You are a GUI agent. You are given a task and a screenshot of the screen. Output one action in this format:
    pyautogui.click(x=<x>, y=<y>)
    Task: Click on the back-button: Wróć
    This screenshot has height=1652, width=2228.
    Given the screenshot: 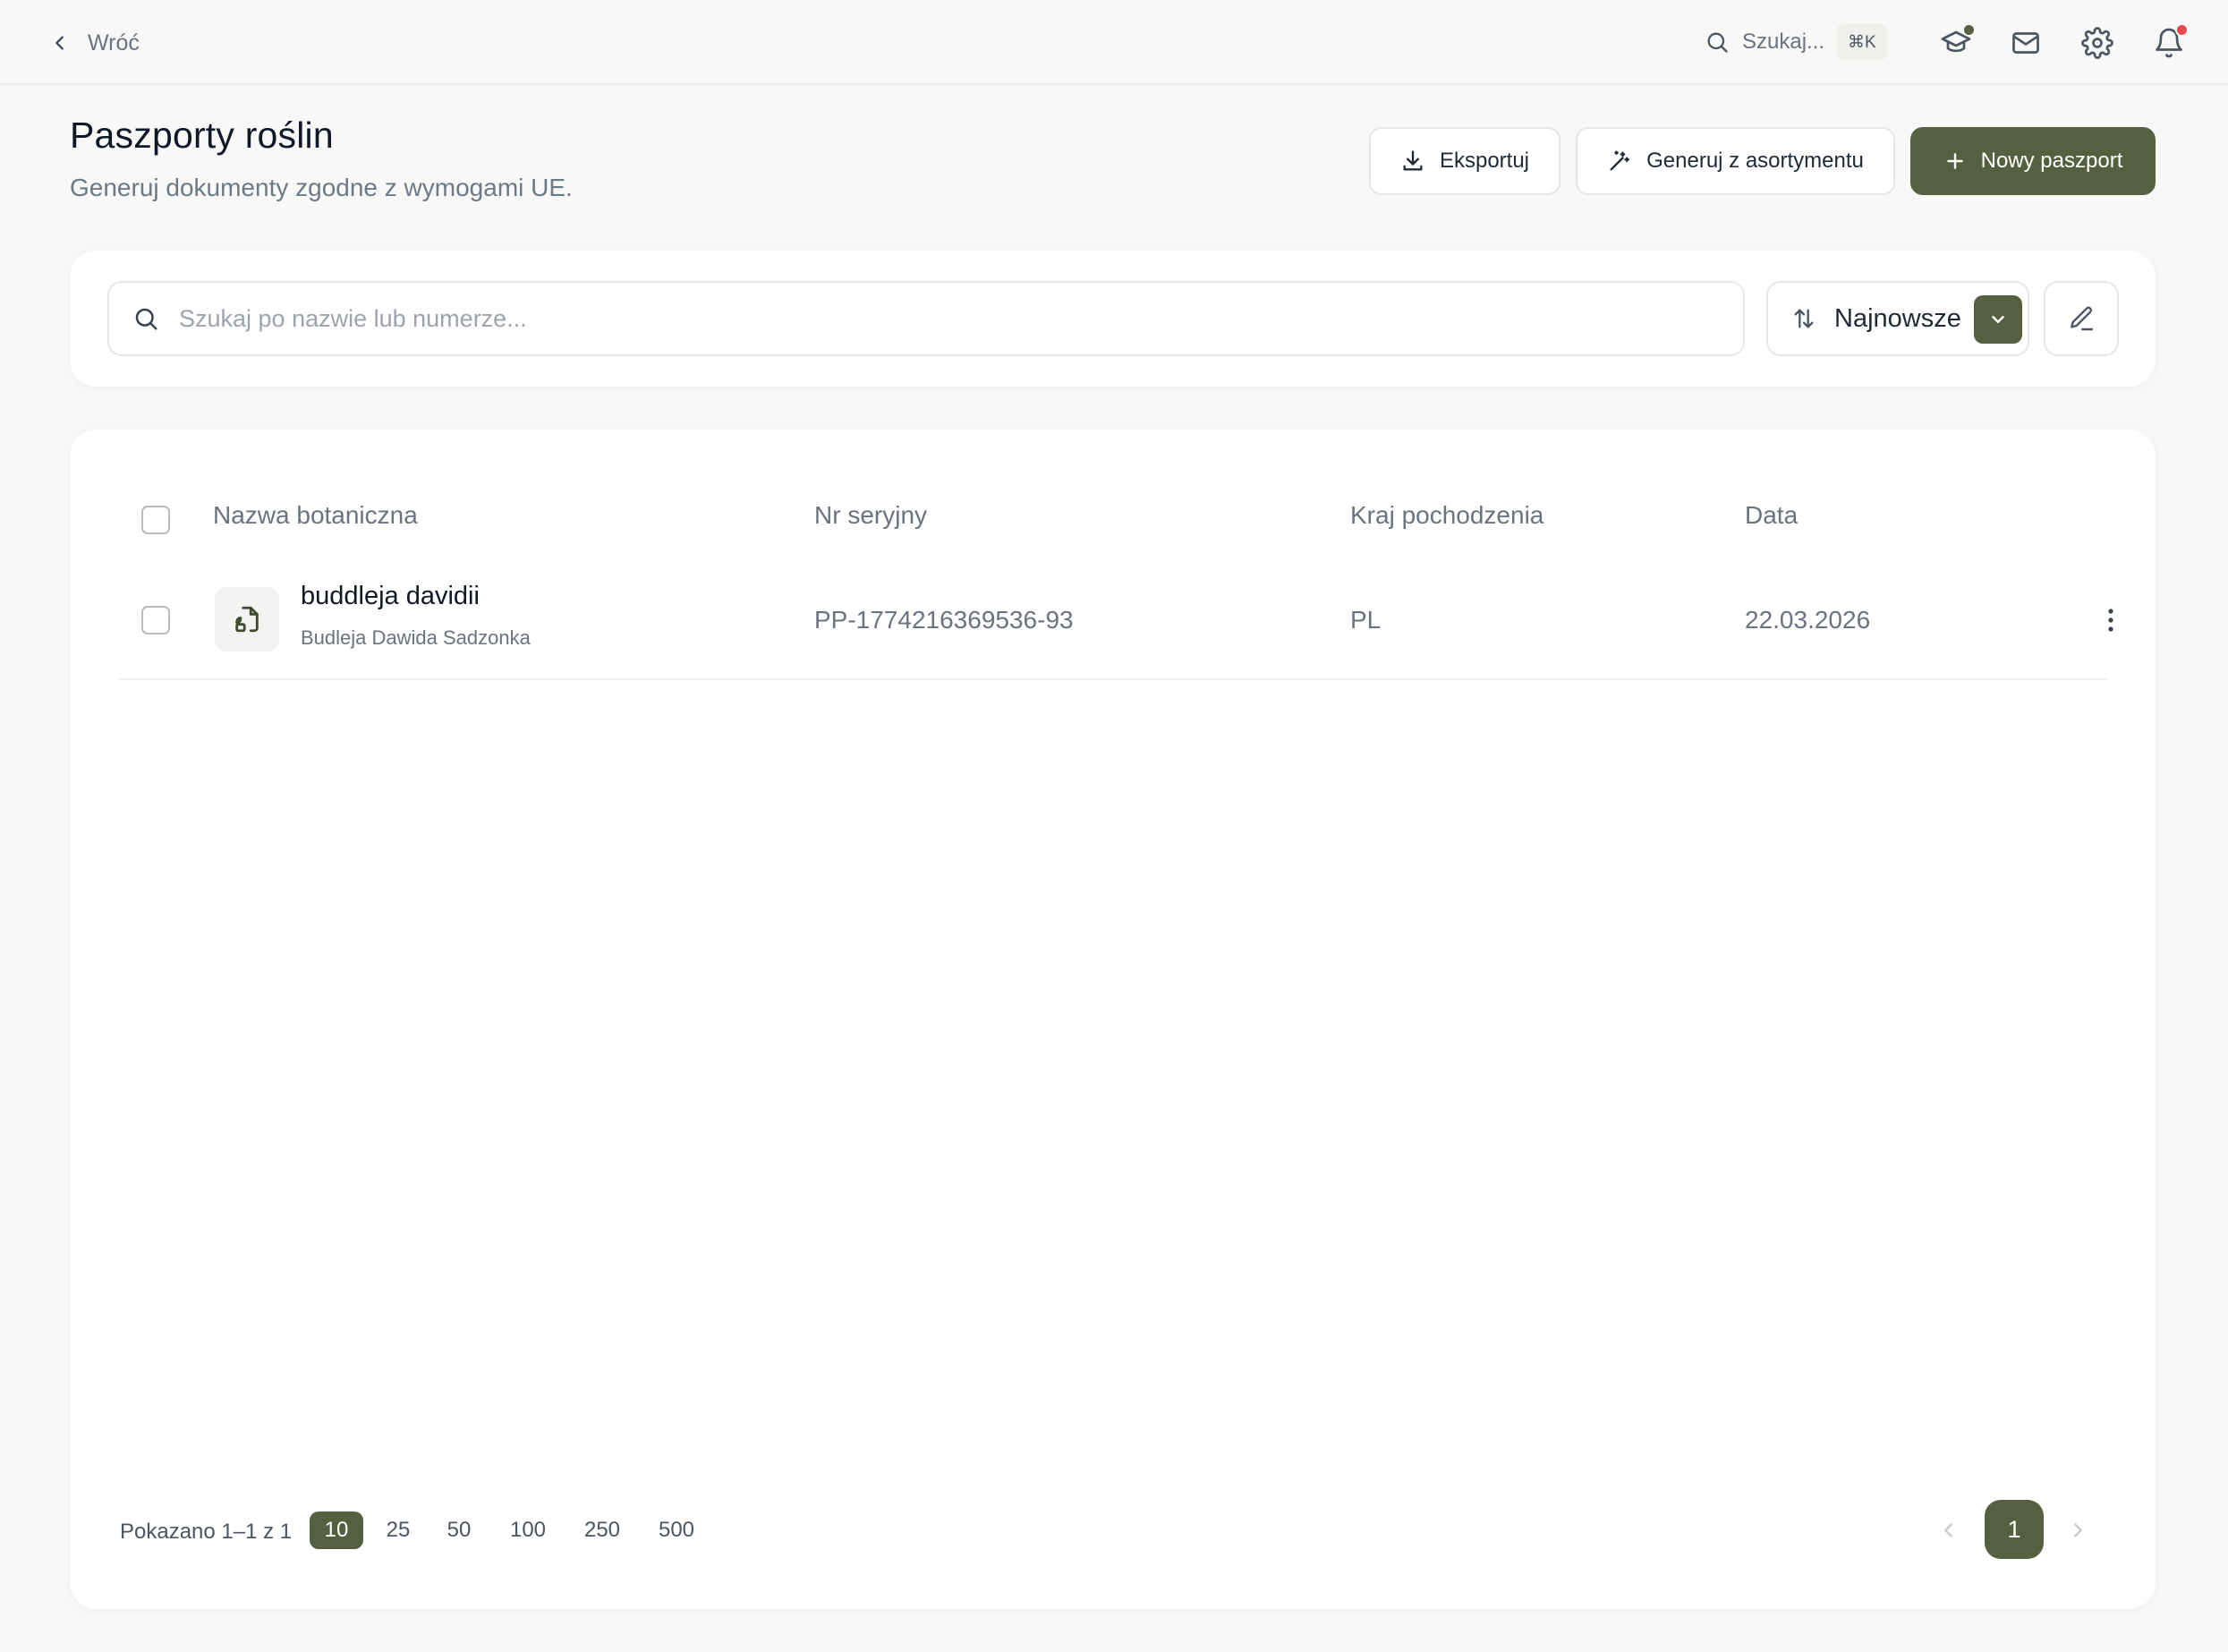 What is the action you would take?
    pyautogui.click(x=95, y=43)
    